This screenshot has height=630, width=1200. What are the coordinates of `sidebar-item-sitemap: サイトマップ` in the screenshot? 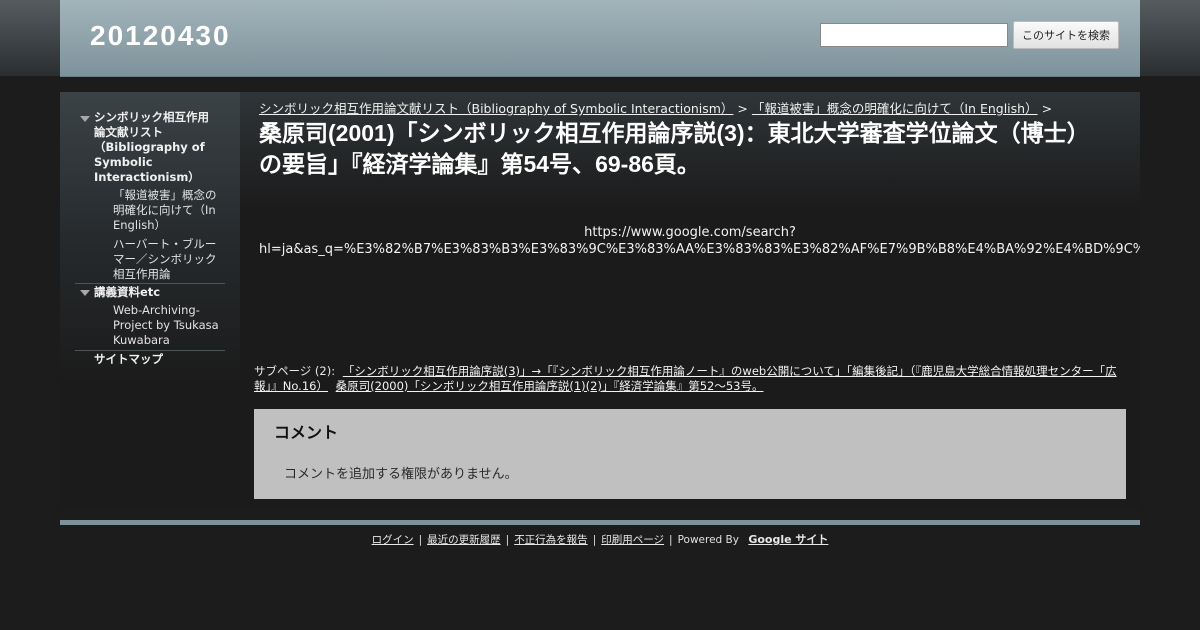 It's located at (159, 359).